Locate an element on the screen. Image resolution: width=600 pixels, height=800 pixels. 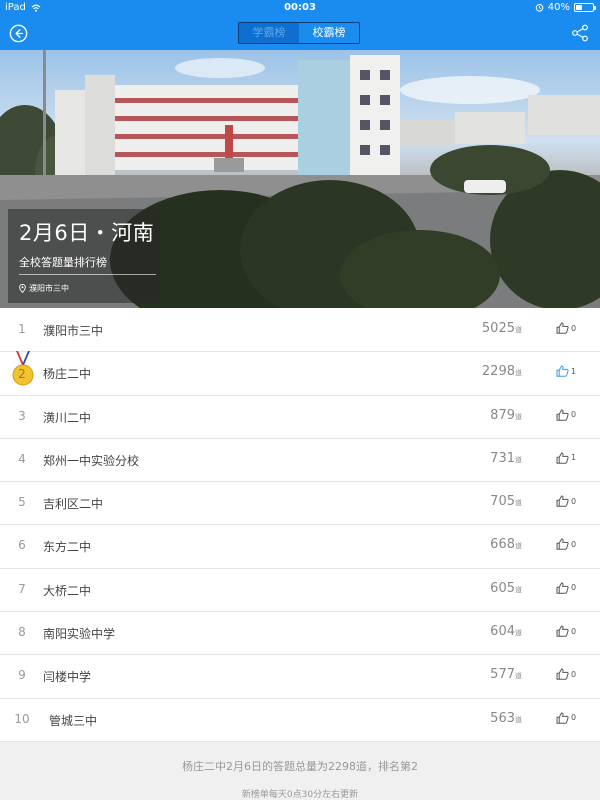
status-time: 00:03 is located at coordinates (300, 7).